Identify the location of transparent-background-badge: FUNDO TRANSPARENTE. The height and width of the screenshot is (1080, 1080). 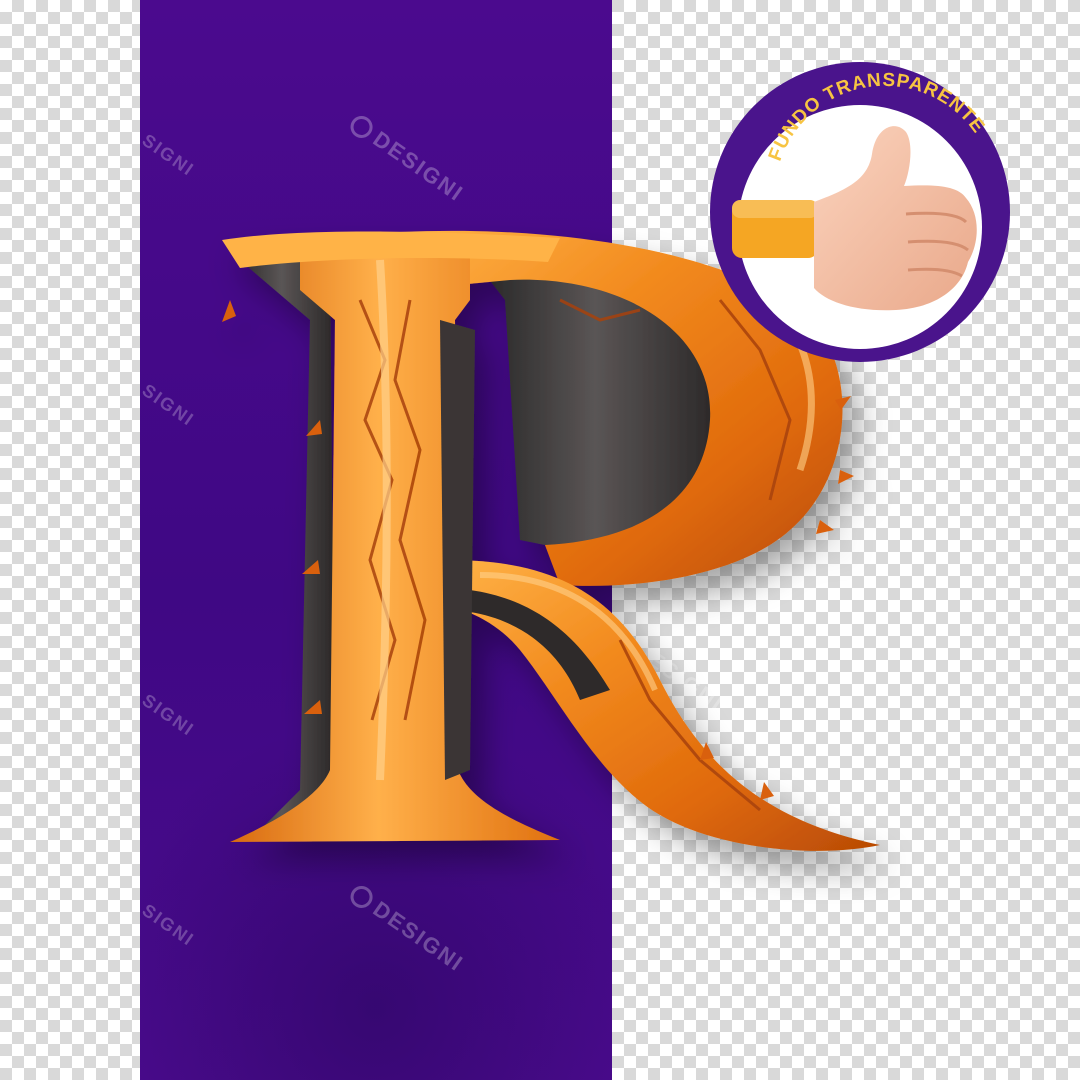
(860, 212).